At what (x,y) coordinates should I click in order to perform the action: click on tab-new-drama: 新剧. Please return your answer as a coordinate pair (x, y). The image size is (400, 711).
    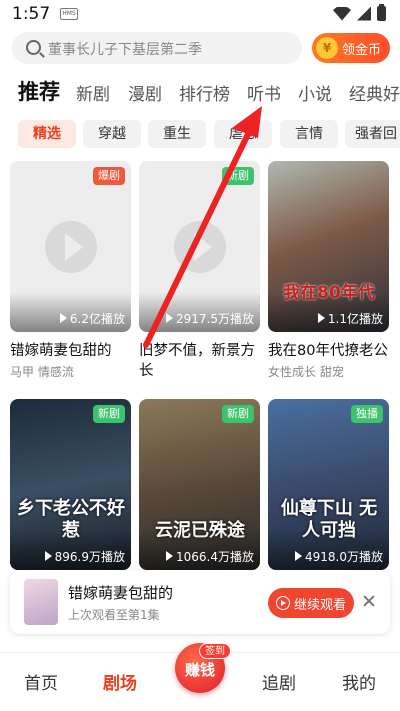
    Looking at the image, I should click on (93, 92).